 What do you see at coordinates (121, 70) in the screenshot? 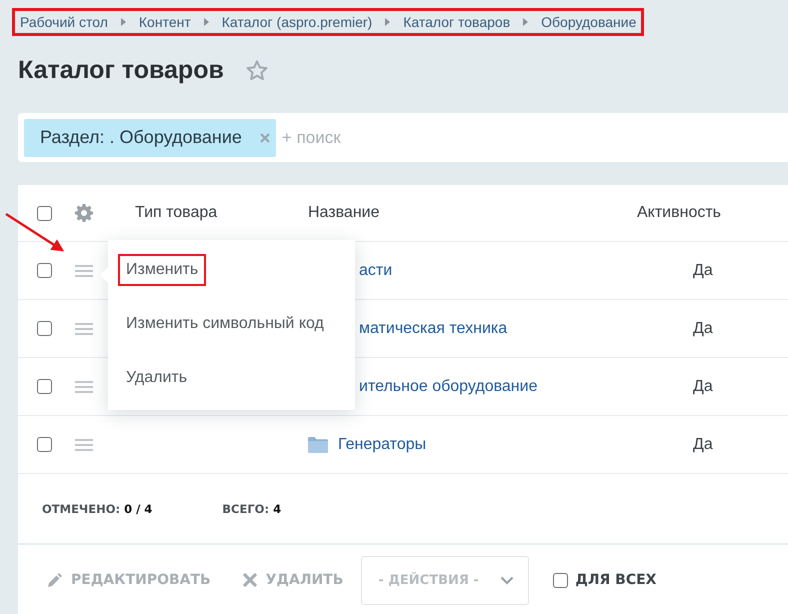
I see `page-title: Каталог товаров` at bounding box center [121, 70].